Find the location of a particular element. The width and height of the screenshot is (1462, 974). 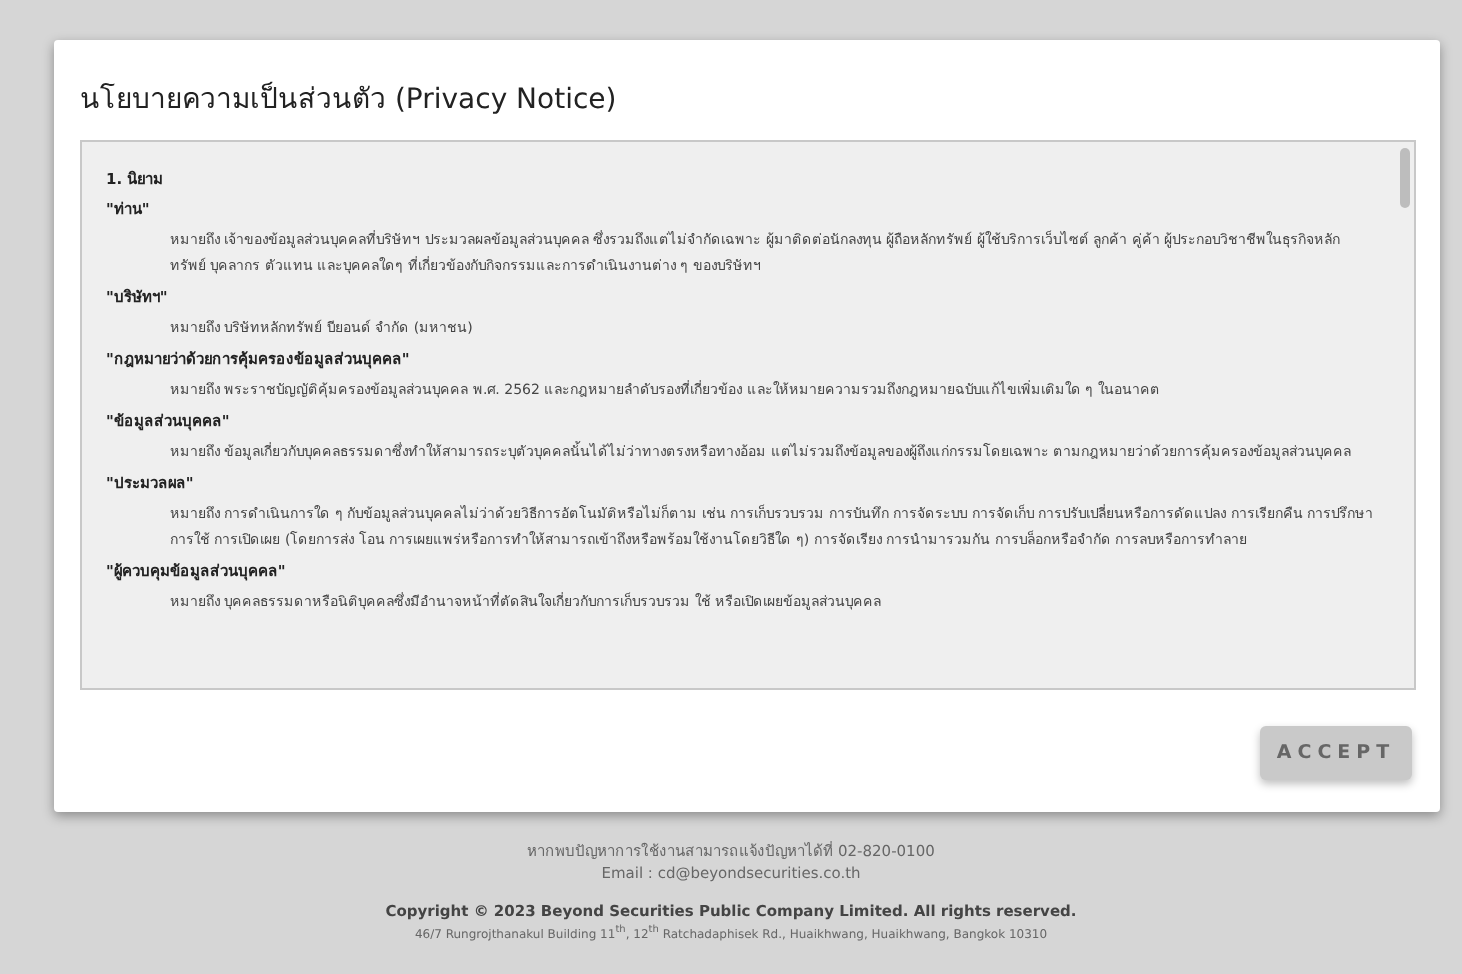

accept-button: ACCEPT is located at coordinates (1336, 753).